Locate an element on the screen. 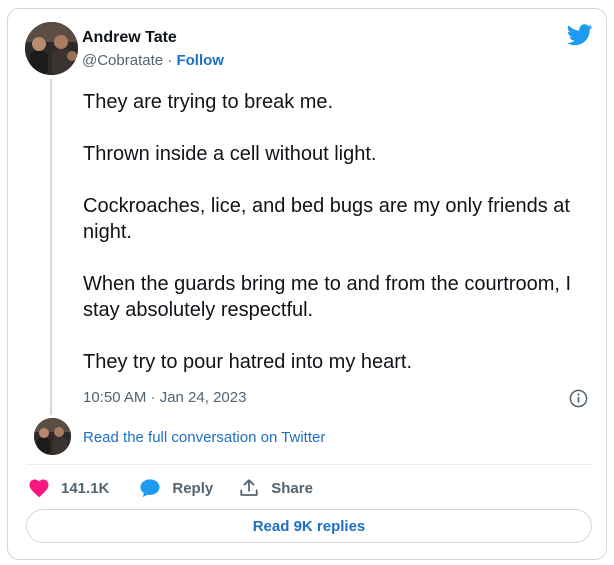 This screenshot has width=614, height=565. read-replies-button: Read 9K replies is located at coordinates (309, 526).